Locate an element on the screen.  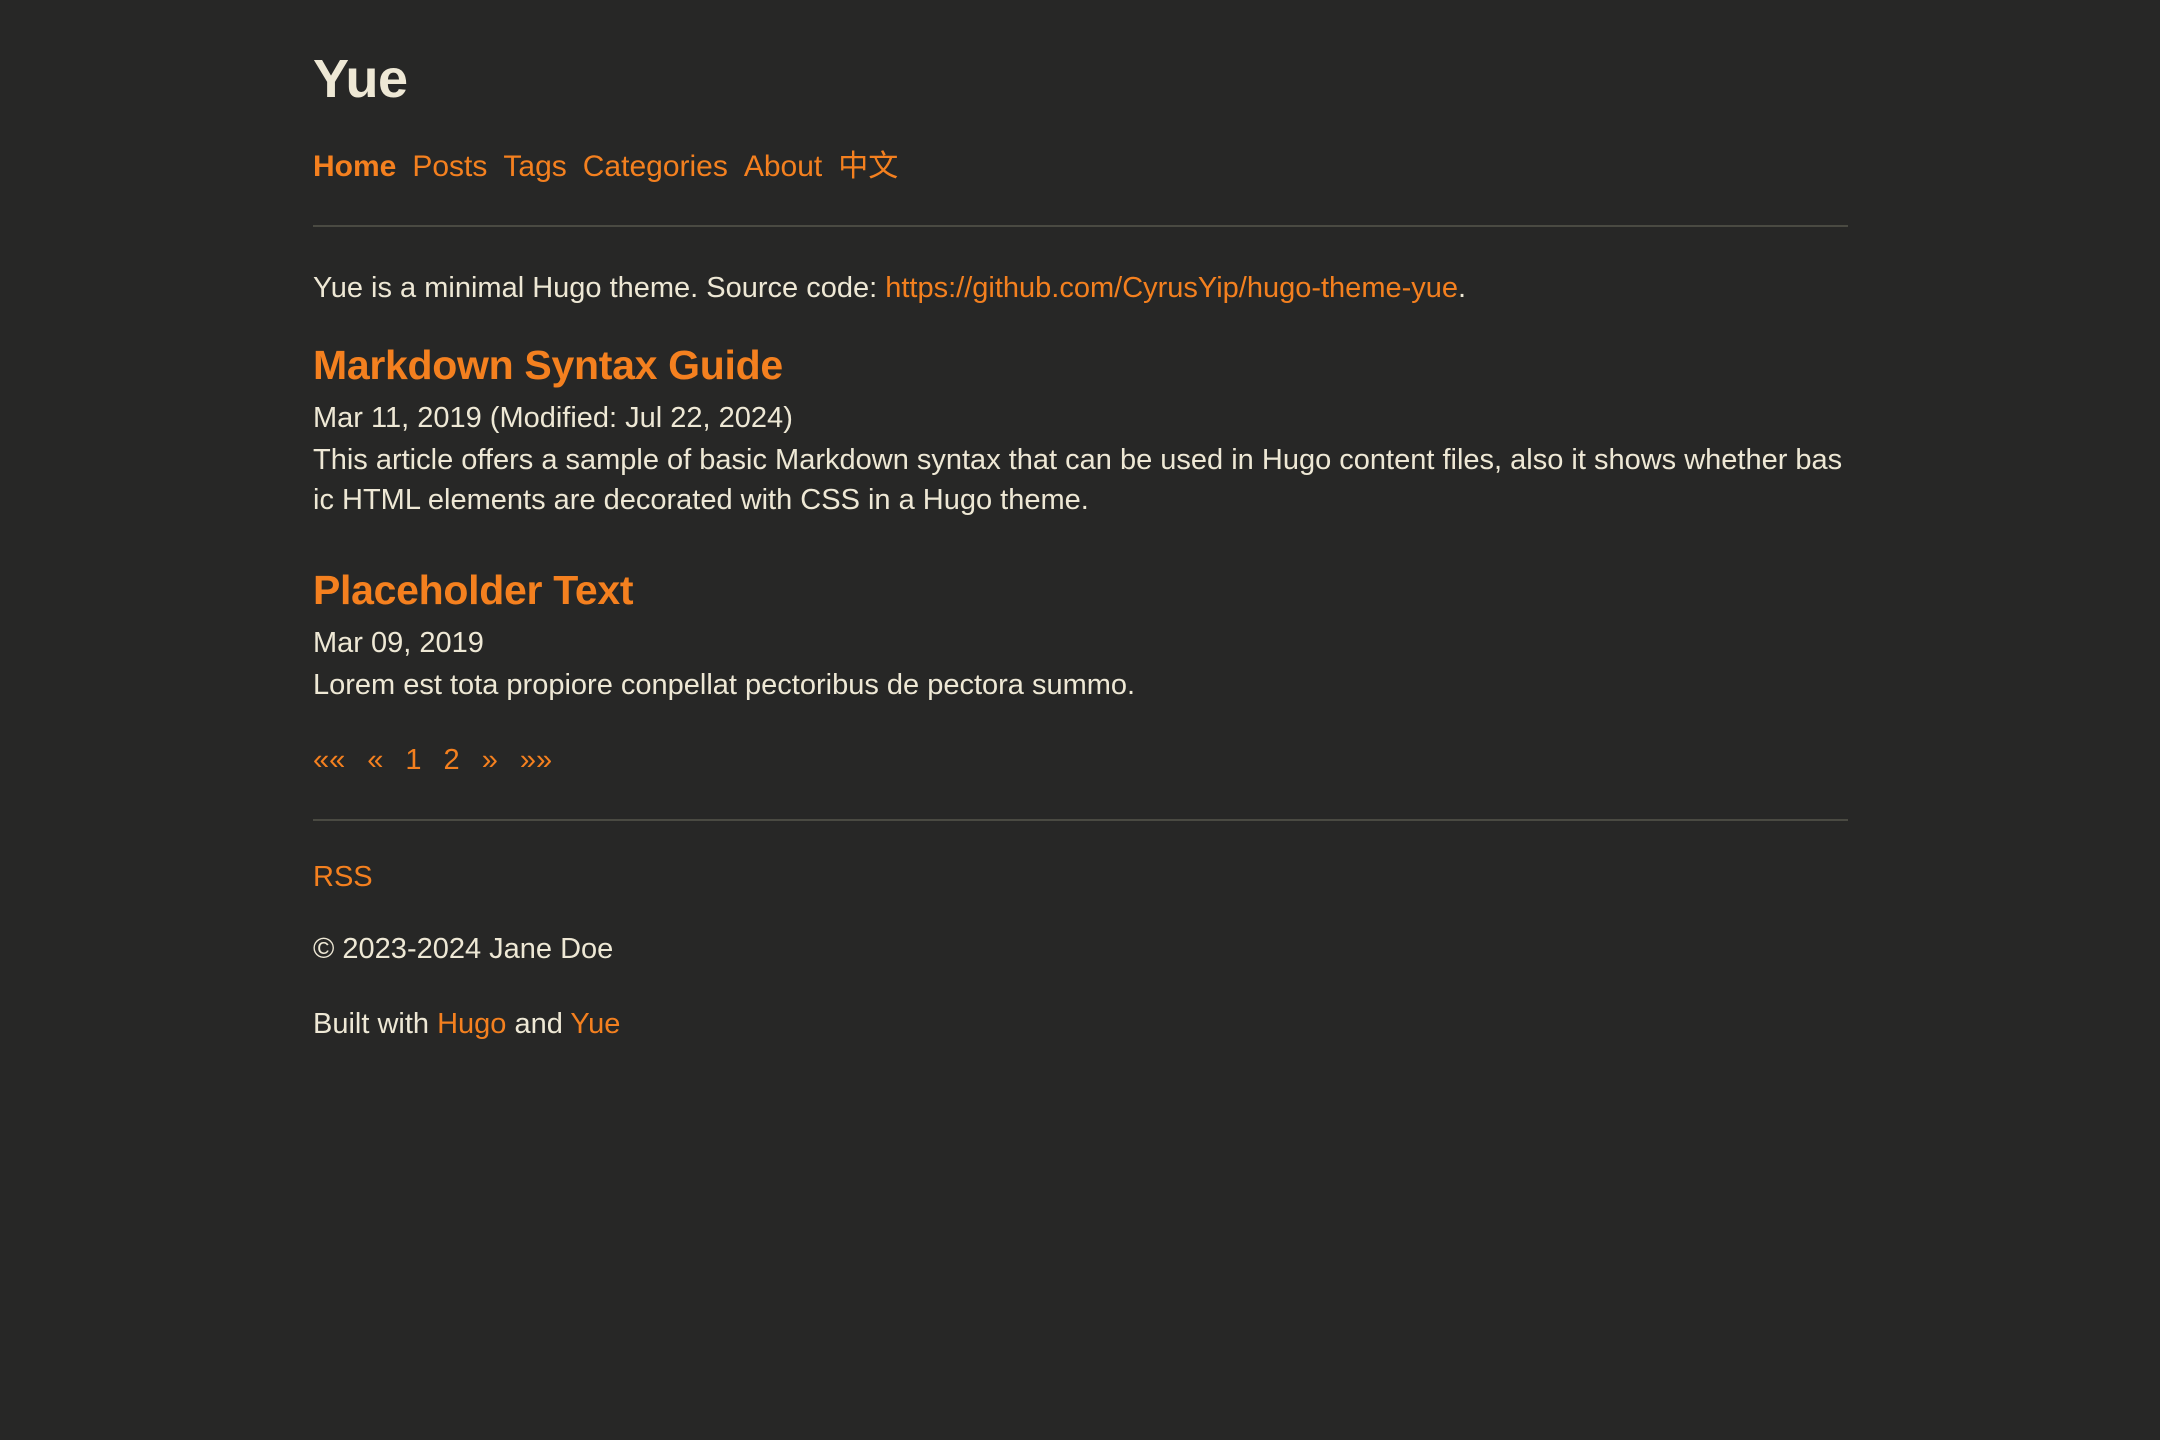
footer-built-with: Built with Hugo and Yue is located at coordinates (1080, 1024).